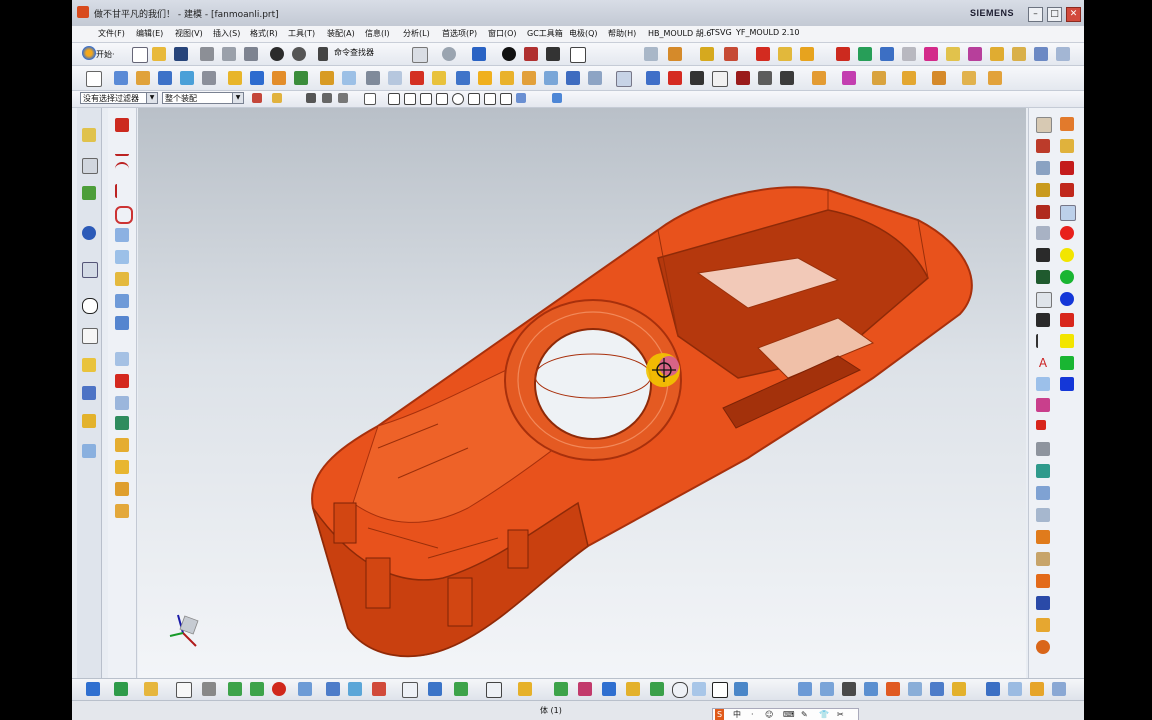  Describe the element at coordinates (257, 78) in the screenshot. I see `slot-icon` at that location.